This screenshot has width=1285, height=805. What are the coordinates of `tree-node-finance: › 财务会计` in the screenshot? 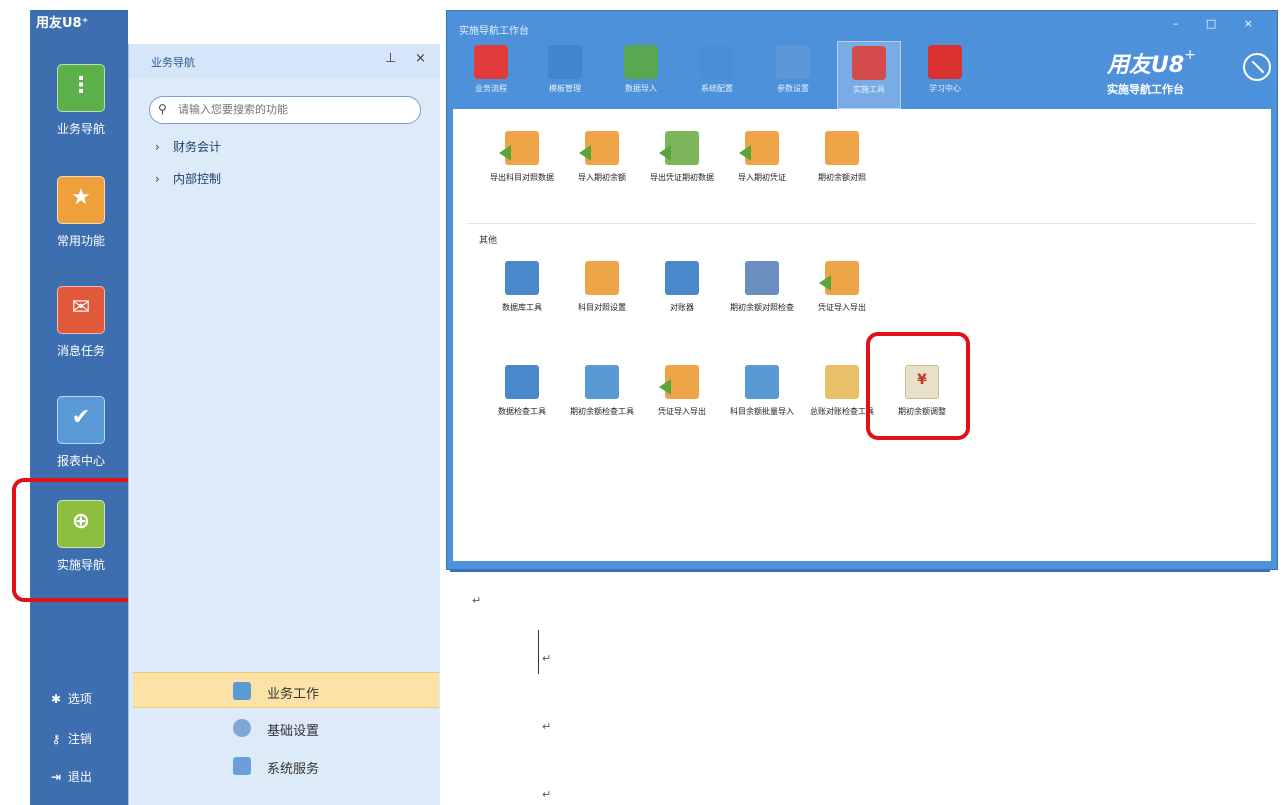 It's located at (188, 146).